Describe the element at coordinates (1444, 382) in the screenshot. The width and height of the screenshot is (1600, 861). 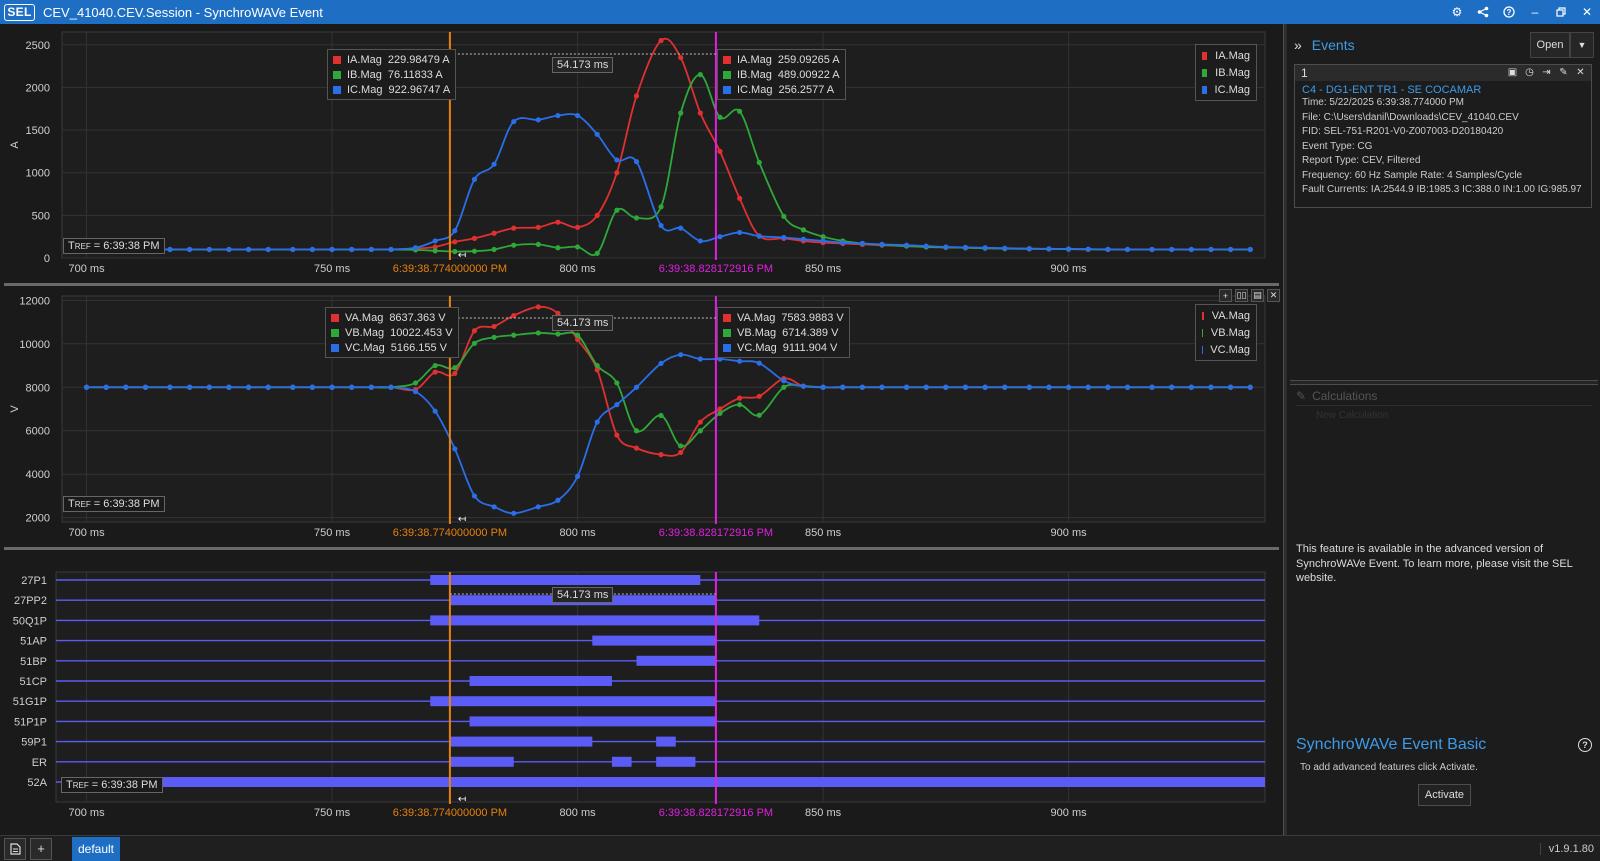
I see `right-panel-splitter` at that location.